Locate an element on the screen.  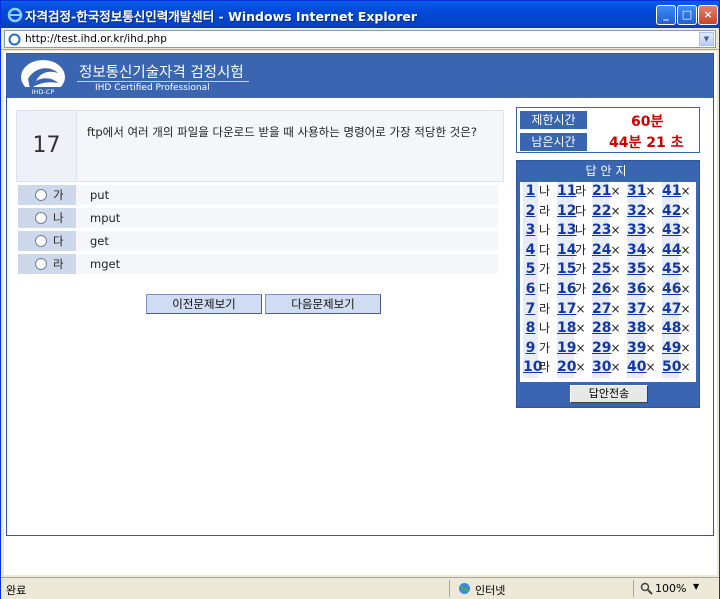
question-link: 42 is located at coordinates (671, 211).